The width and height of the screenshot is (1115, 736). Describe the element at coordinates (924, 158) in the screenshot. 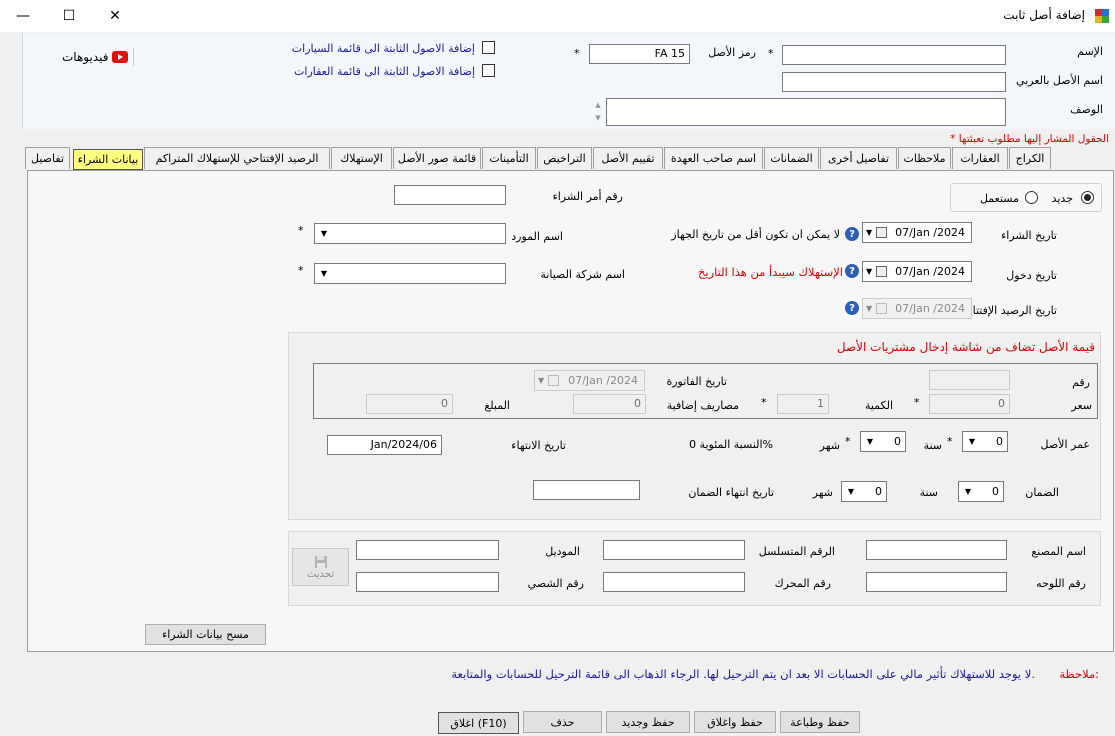

I see `tab-notes: ملاحظات` at that location.